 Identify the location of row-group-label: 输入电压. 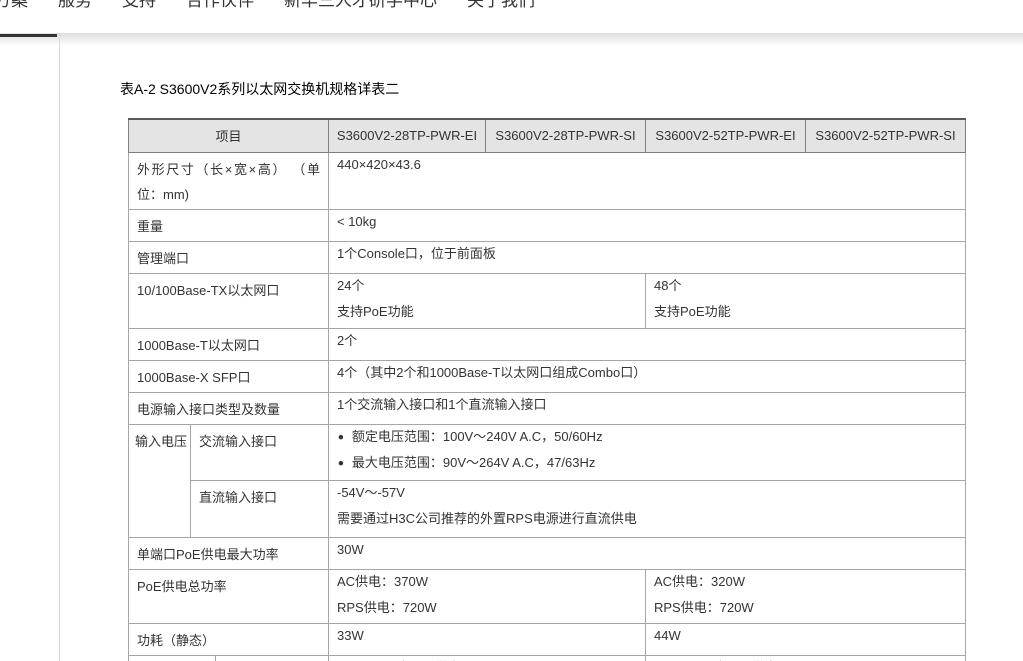
(159, 480).